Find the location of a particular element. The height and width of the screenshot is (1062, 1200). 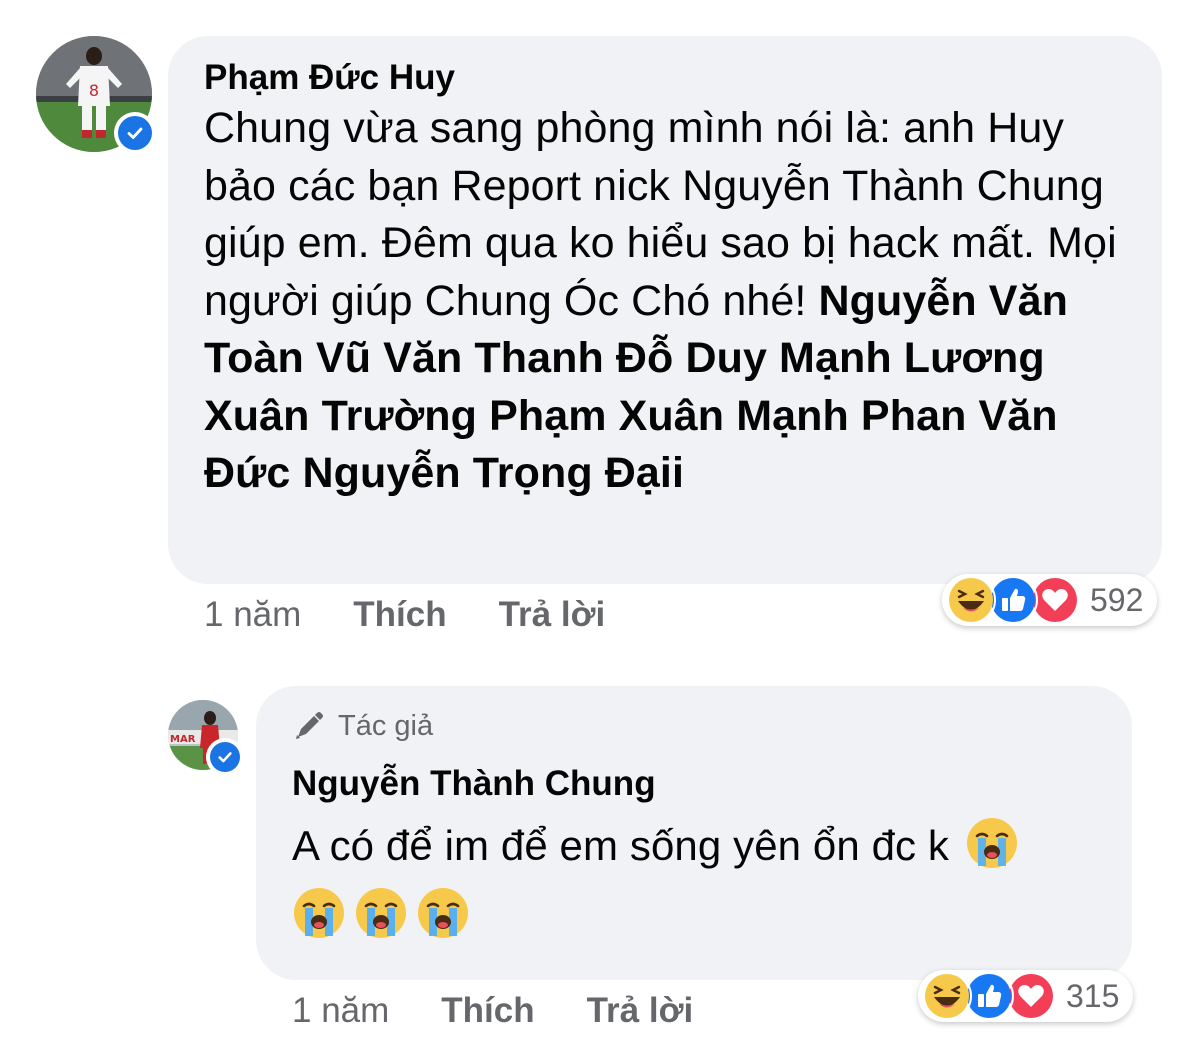

pen-icon is located at coordinates (309, 725).